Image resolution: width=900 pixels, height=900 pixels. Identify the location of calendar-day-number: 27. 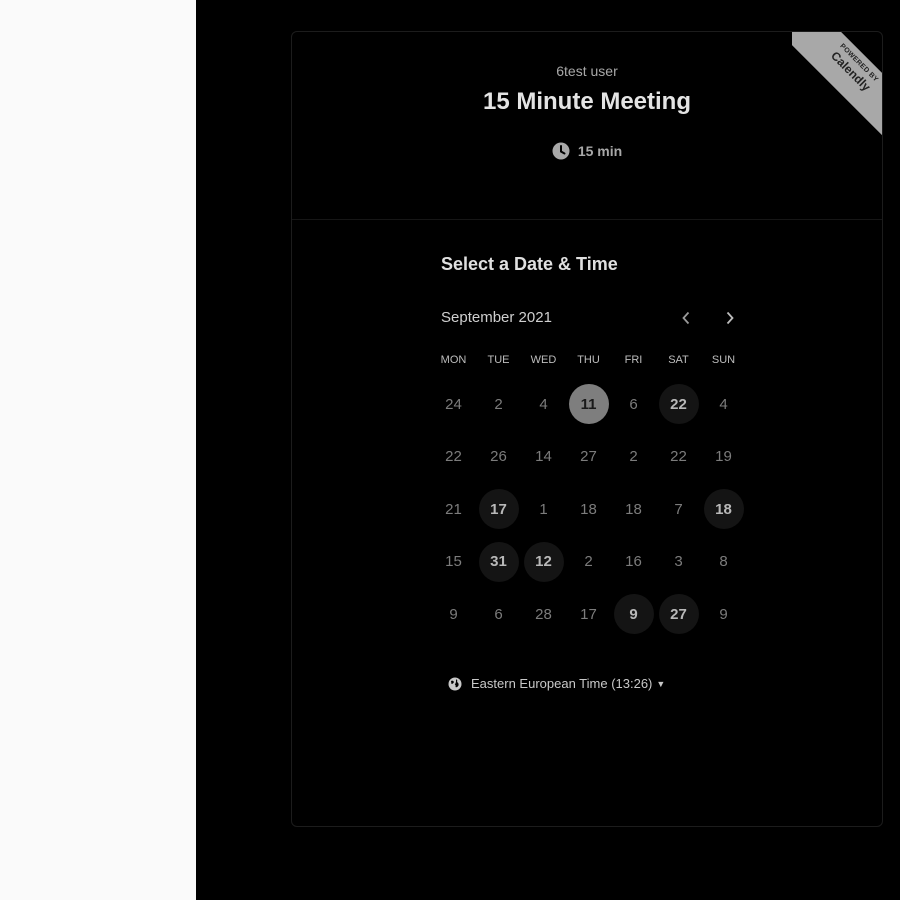
(588, 457).